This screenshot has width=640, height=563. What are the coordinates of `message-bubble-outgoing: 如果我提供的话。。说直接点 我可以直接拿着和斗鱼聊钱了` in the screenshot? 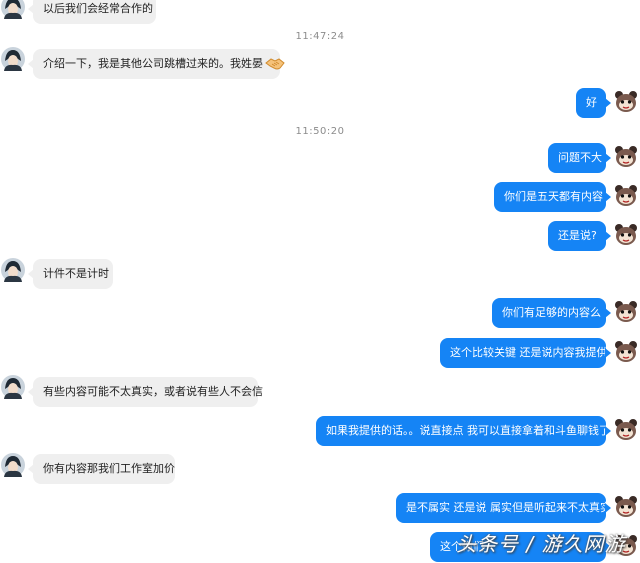 It's located at (463, 431).